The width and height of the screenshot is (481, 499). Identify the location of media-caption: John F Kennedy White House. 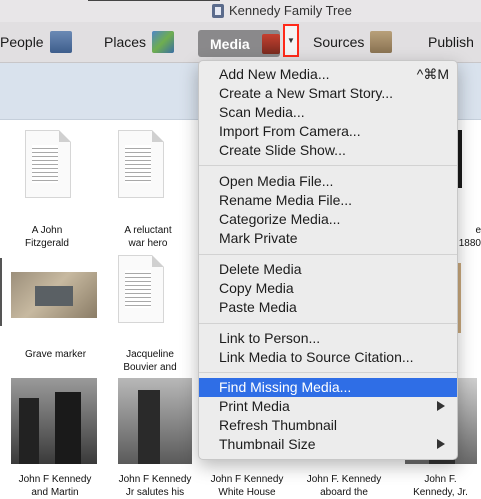
(247, 486).